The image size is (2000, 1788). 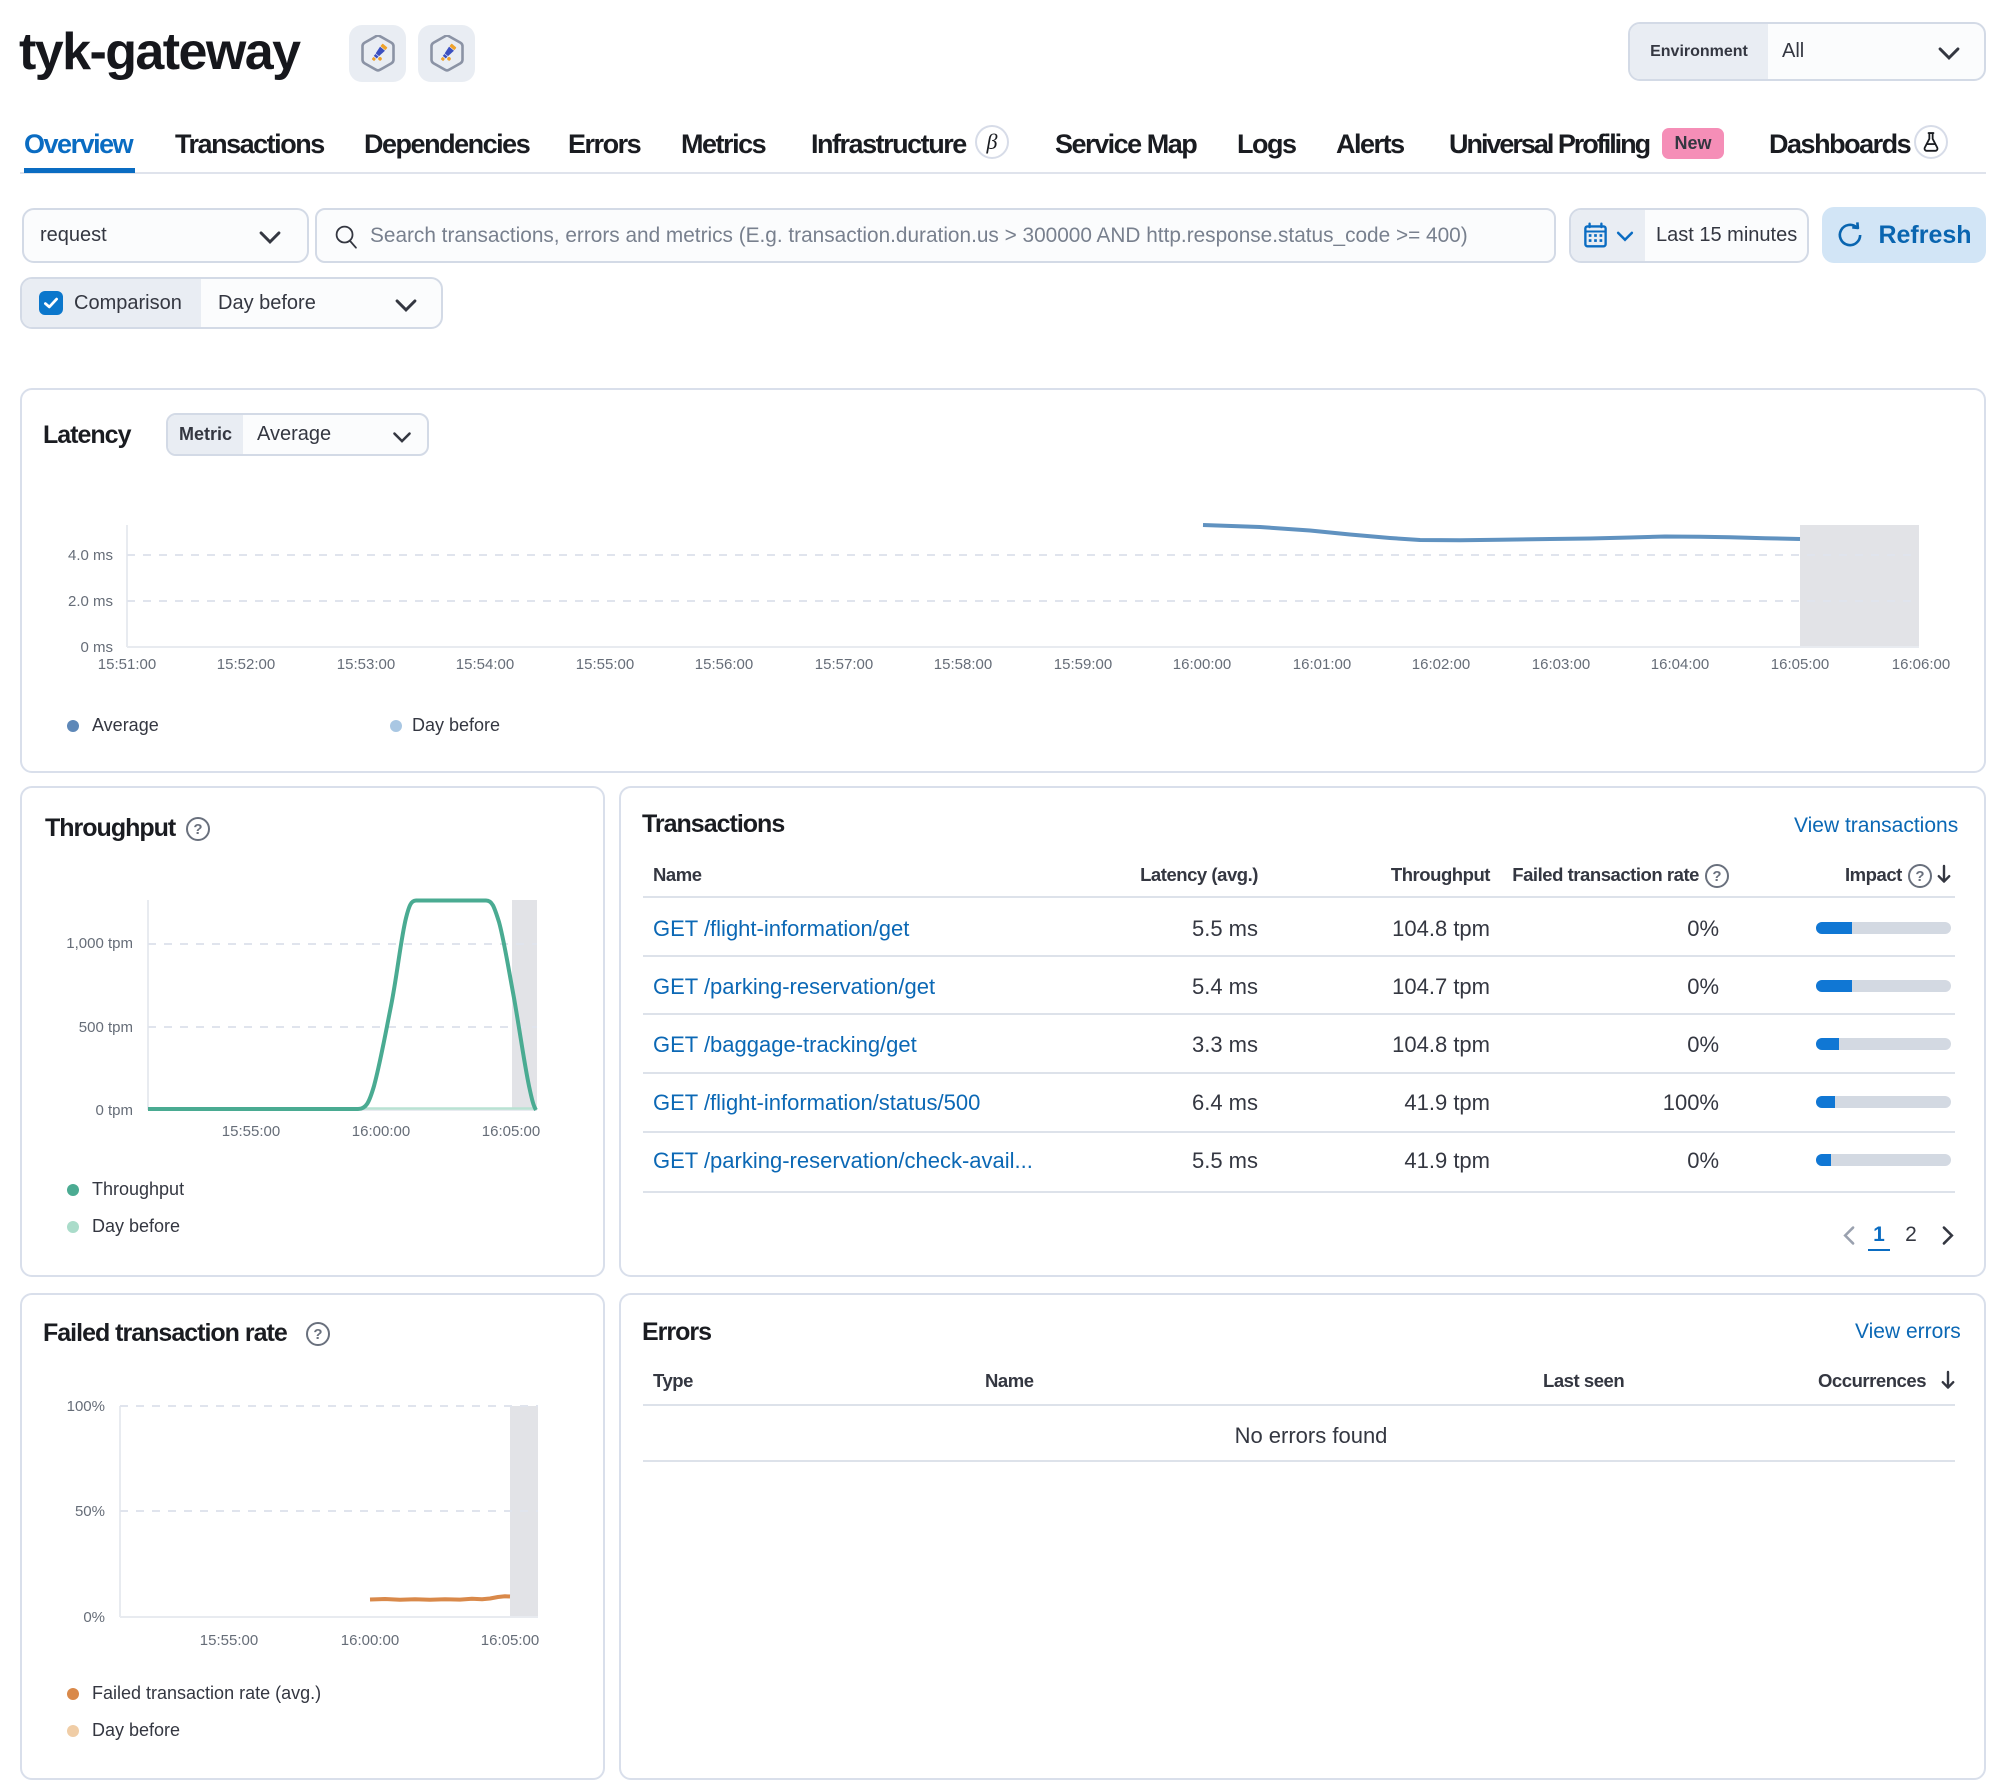 What do you see at coordinates (963, 664) in the screenshot?
I see `svg-text: 15:58:00` at bounding box center [963, 664].